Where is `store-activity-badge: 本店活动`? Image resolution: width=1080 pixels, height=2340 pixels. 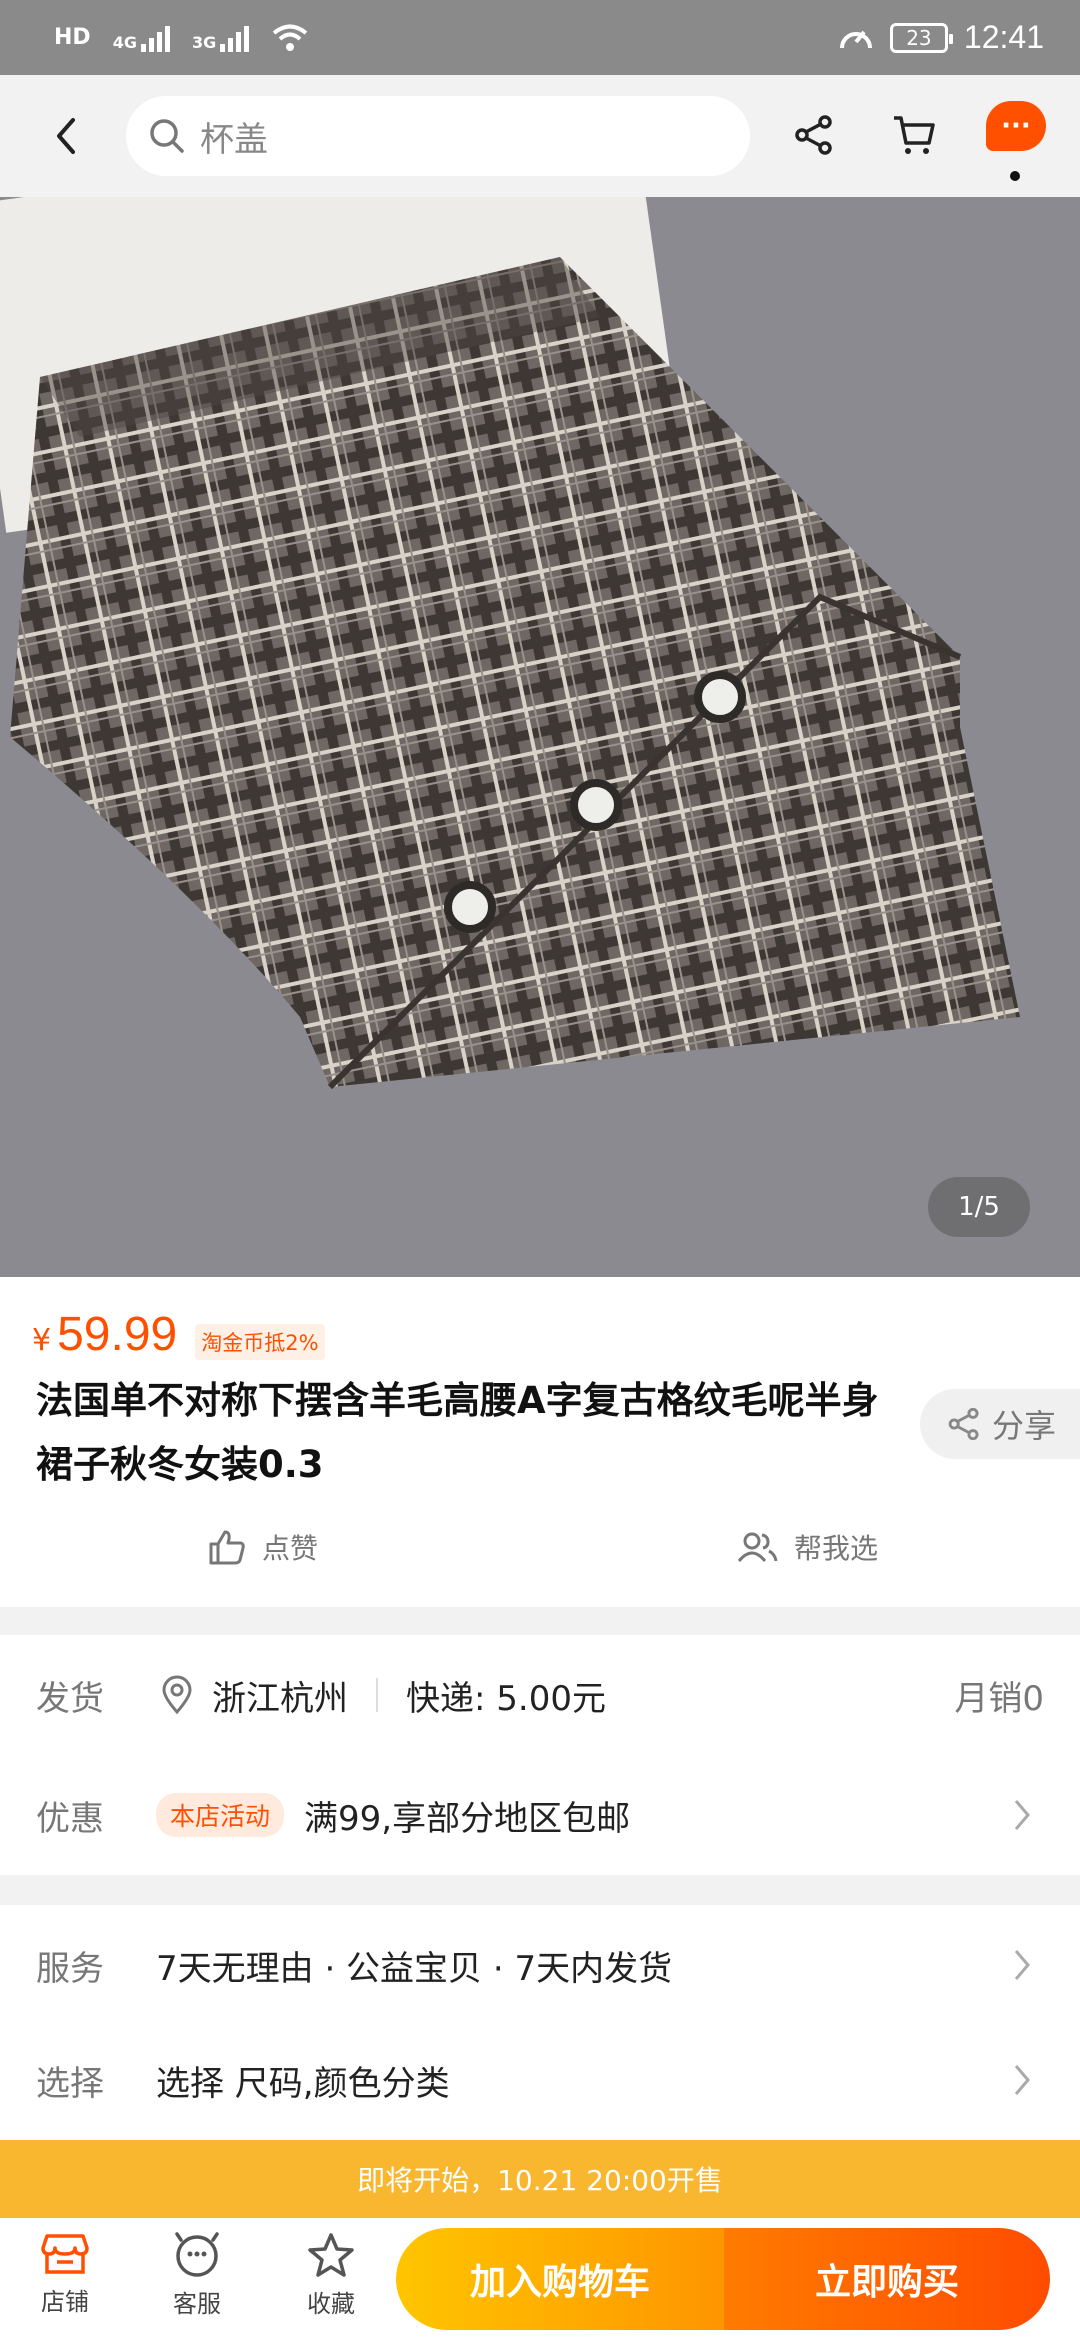 store-activity-badge: 本店活动 is located at coordinates (220, 1815).